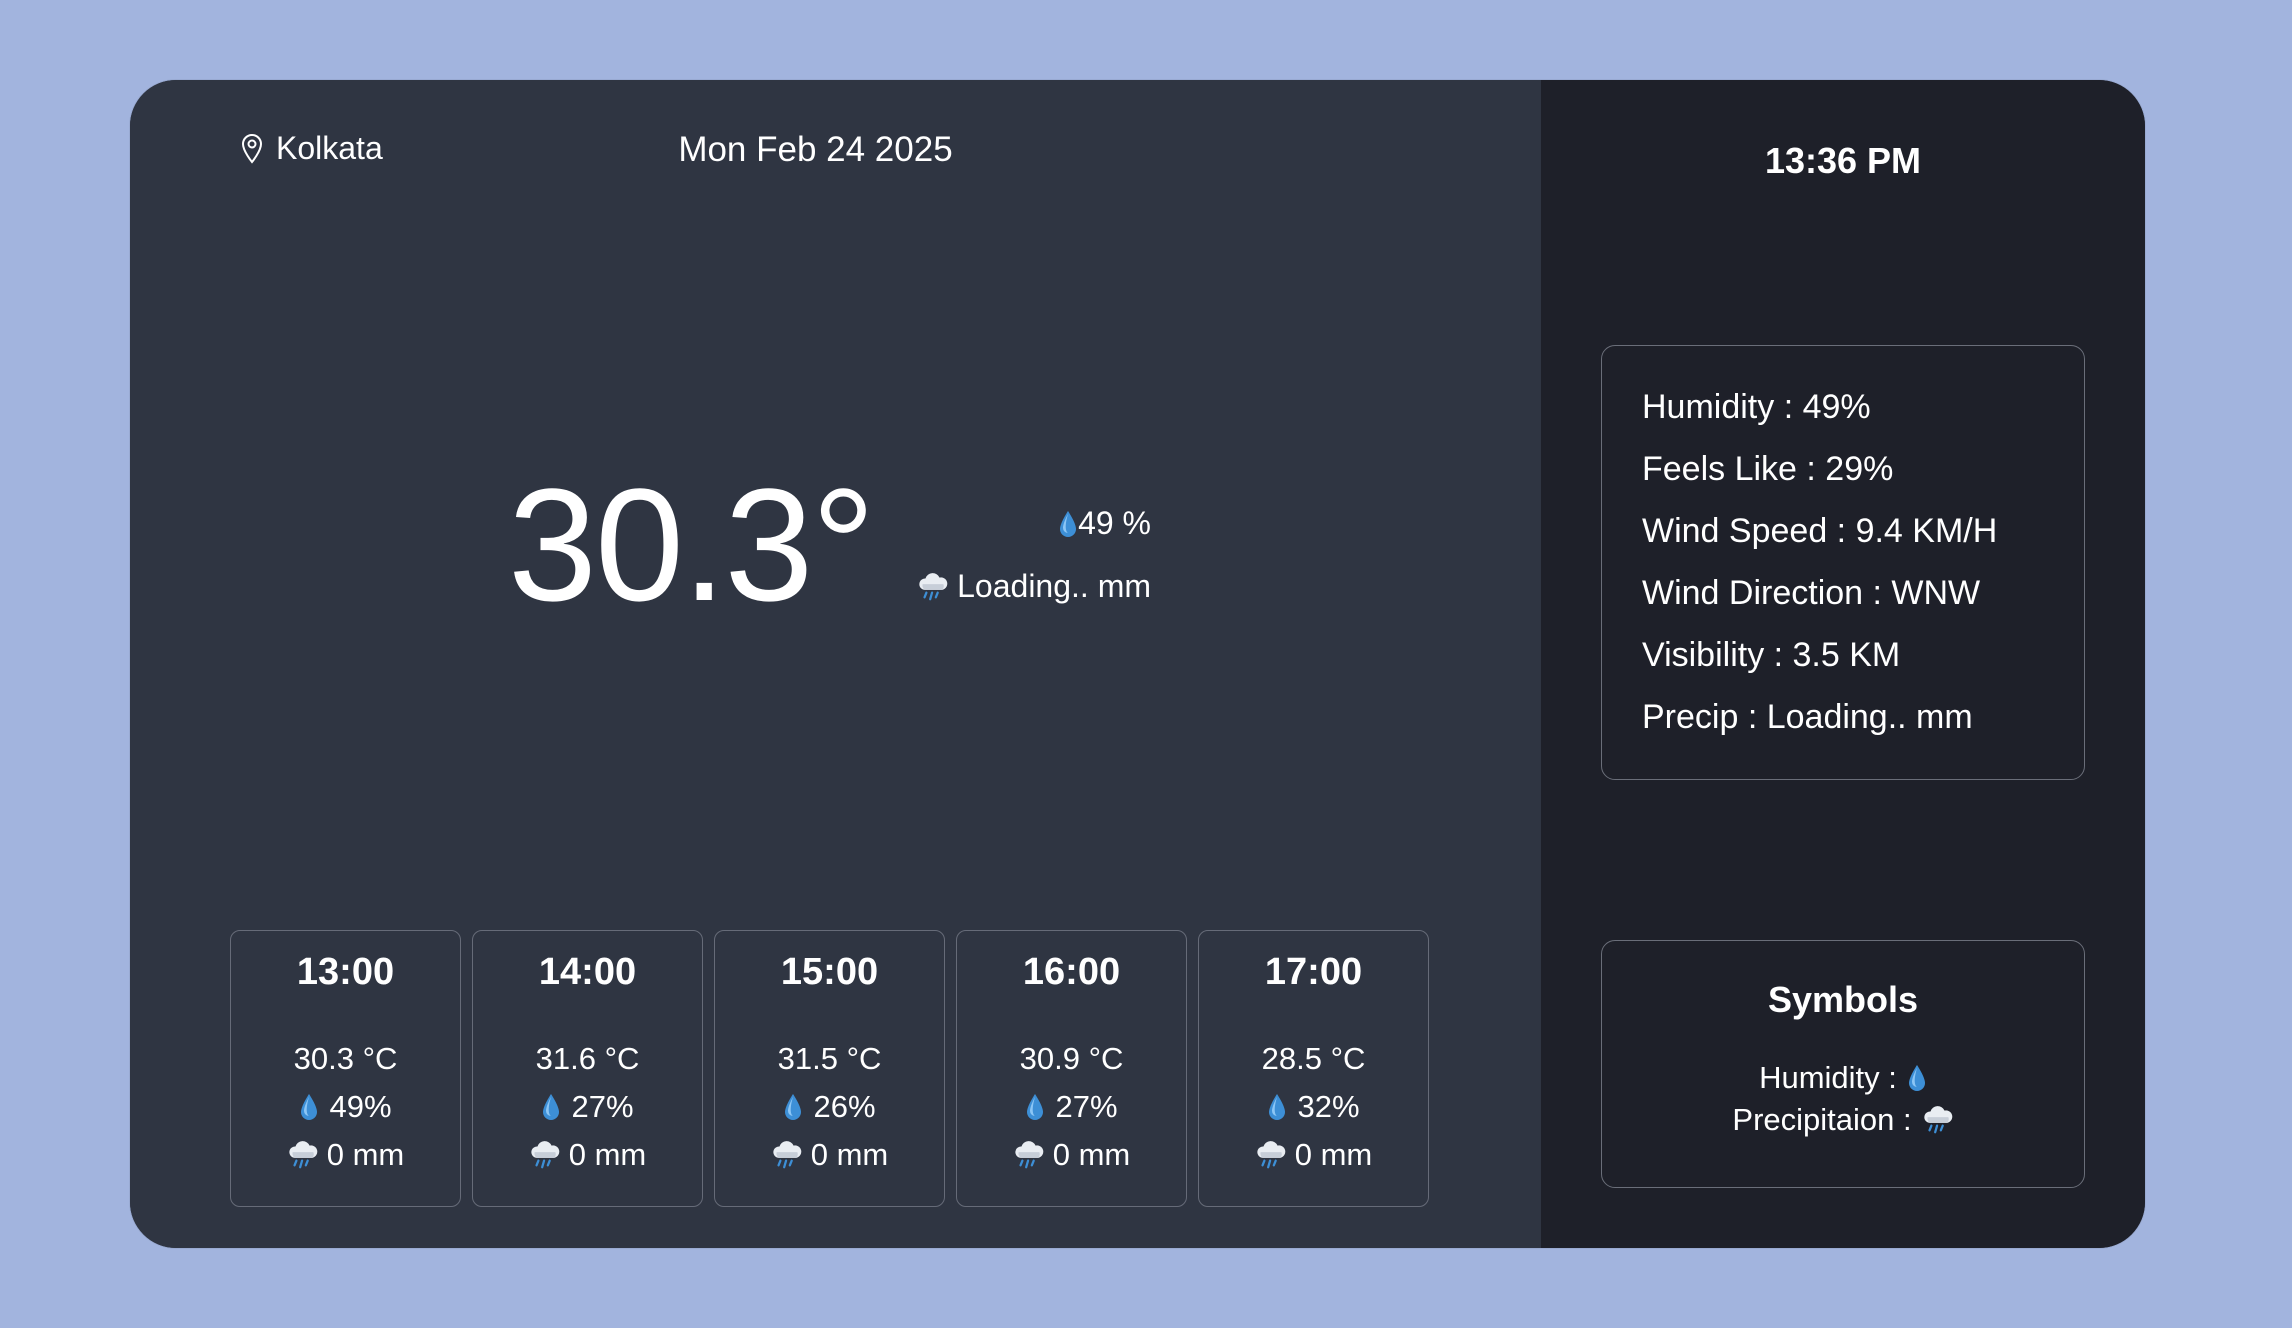  I want to click on hour-humidity: 26%, so click(829, 1107).